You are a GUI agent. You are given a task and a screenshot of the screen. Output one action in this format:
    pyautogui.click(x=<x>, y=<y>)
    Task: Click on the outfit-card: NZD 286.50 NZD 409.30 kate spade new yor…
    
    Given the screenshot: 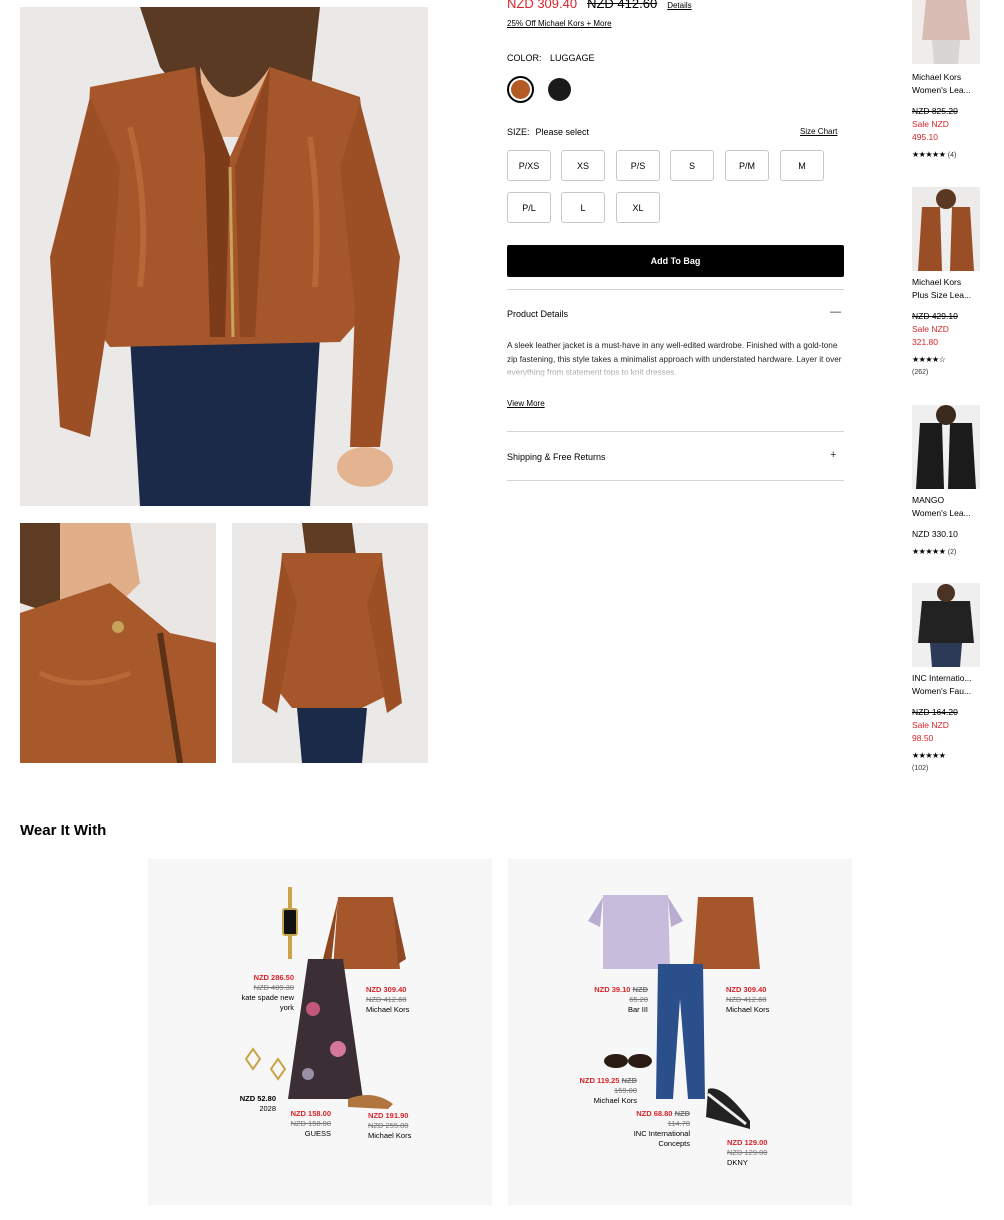 What is the action you would take?
    pyautogui.click(x=320, y=1032)
    